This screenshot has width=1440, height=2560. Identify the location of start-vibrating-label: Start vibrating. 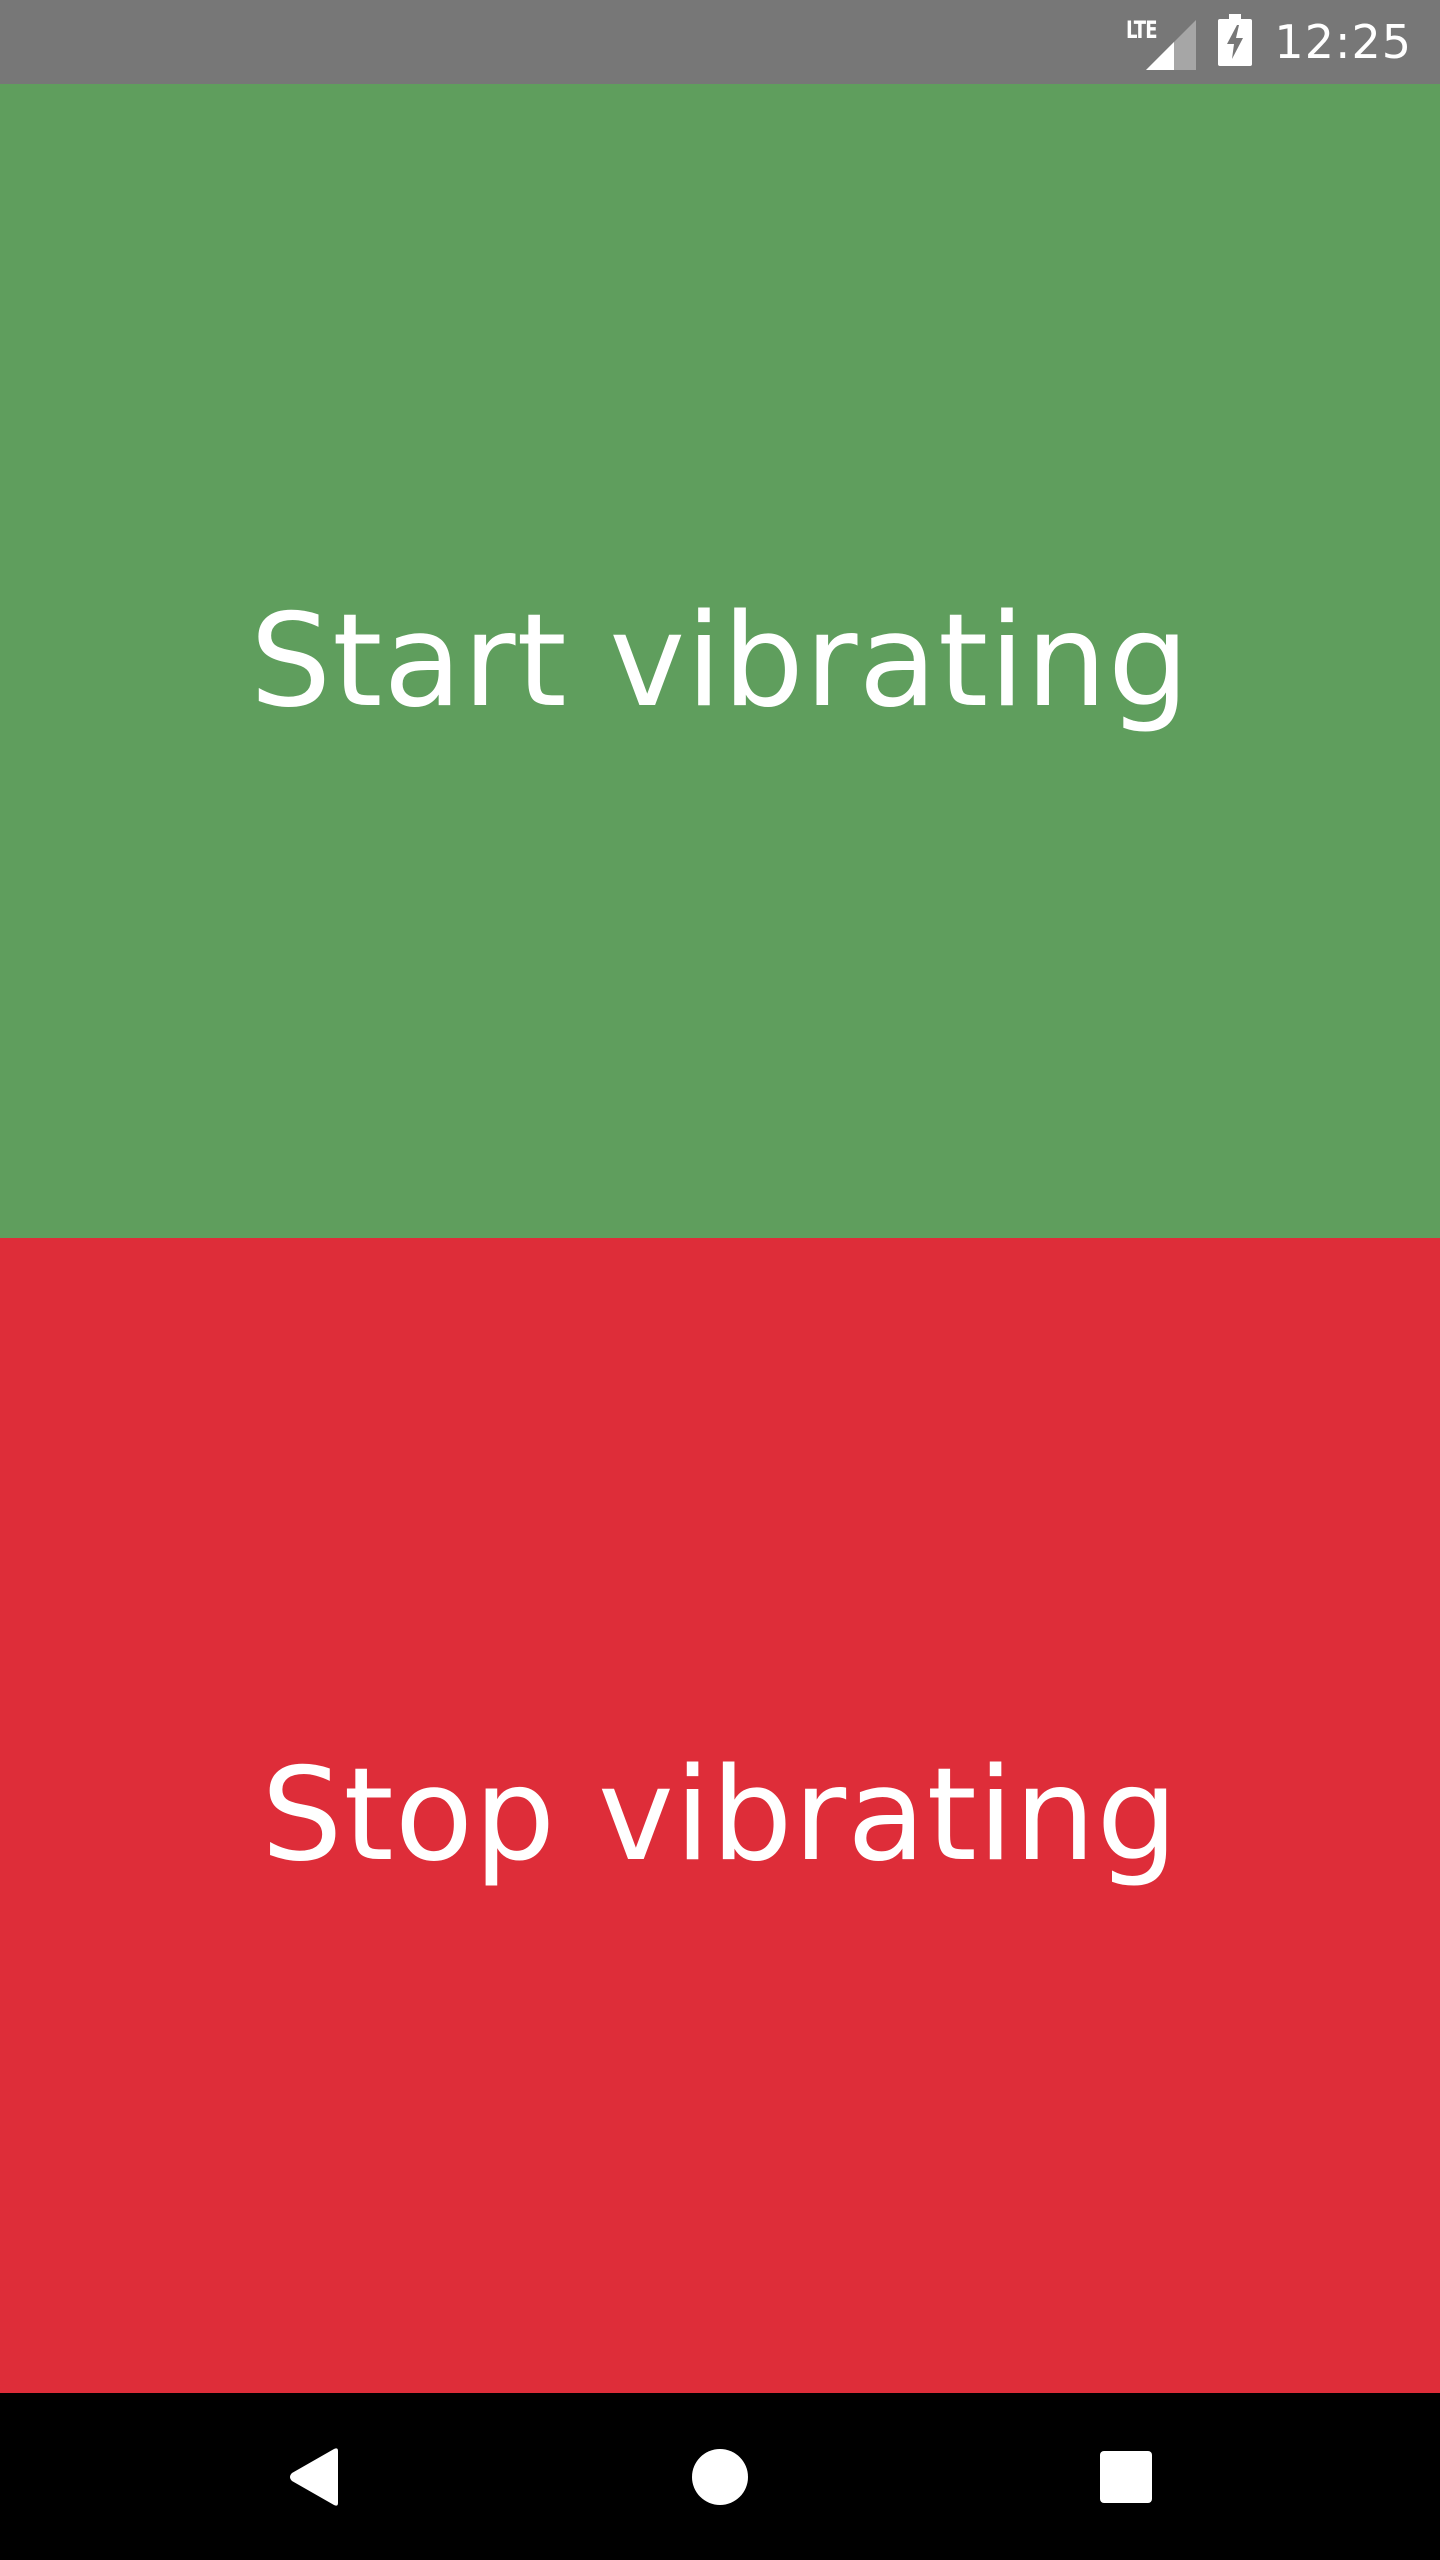
(720, 661).